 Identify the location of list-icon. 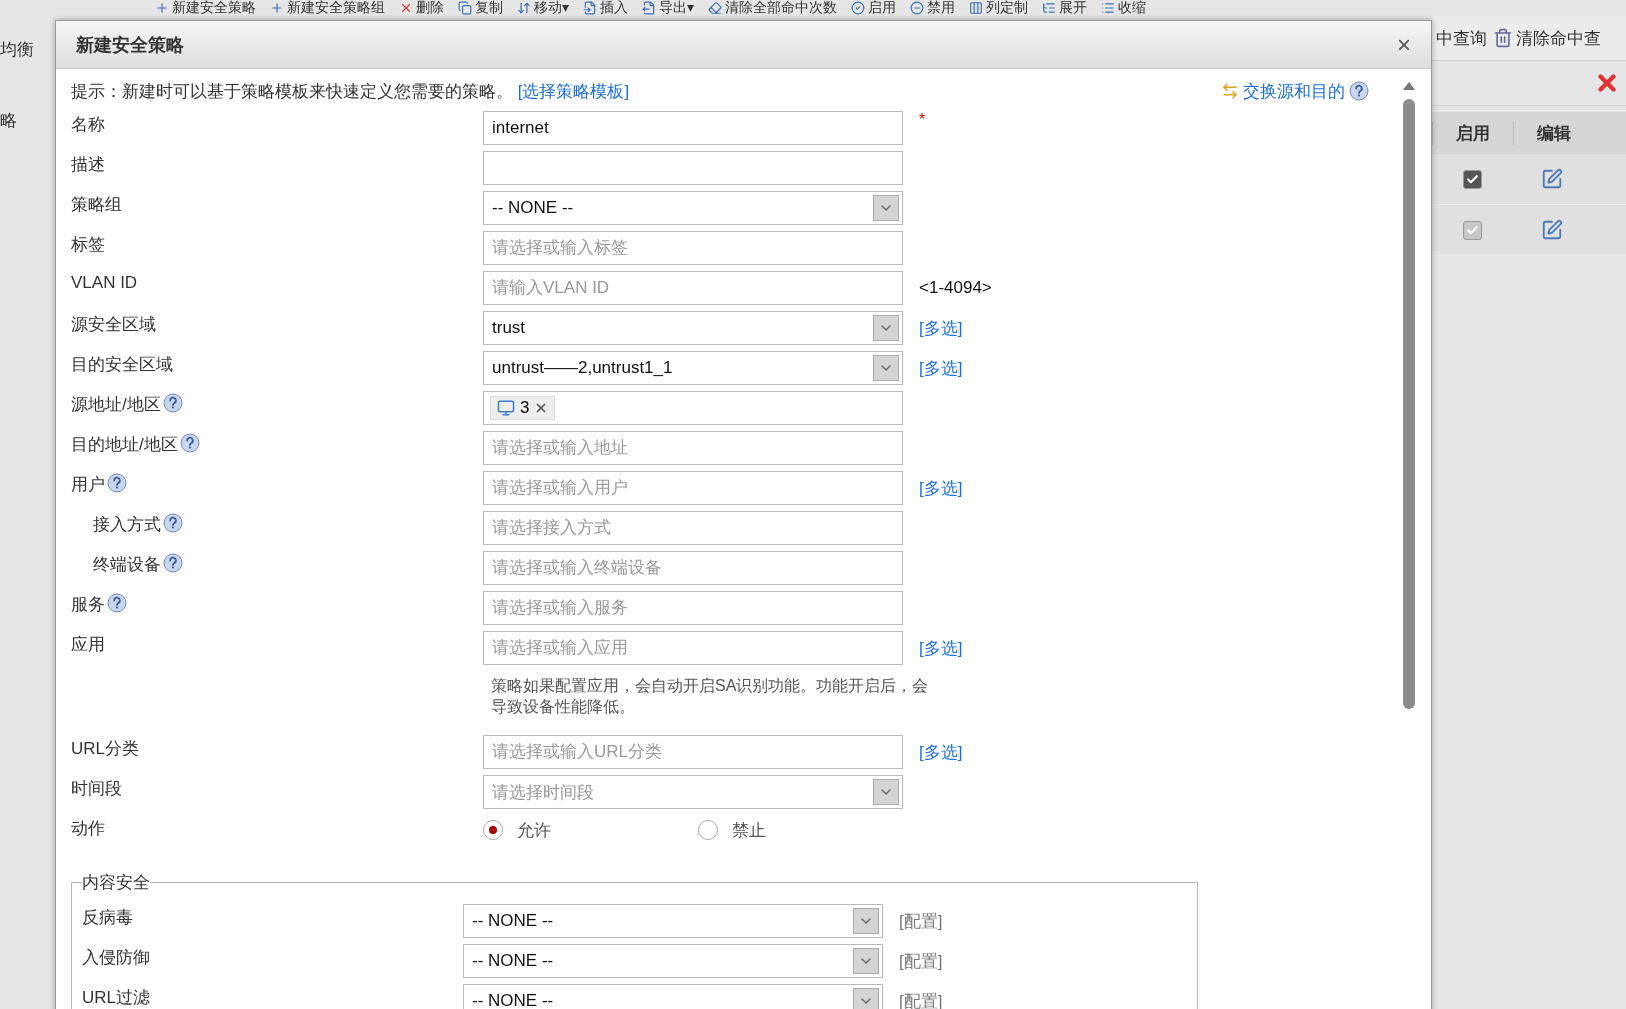
(1108, 8).